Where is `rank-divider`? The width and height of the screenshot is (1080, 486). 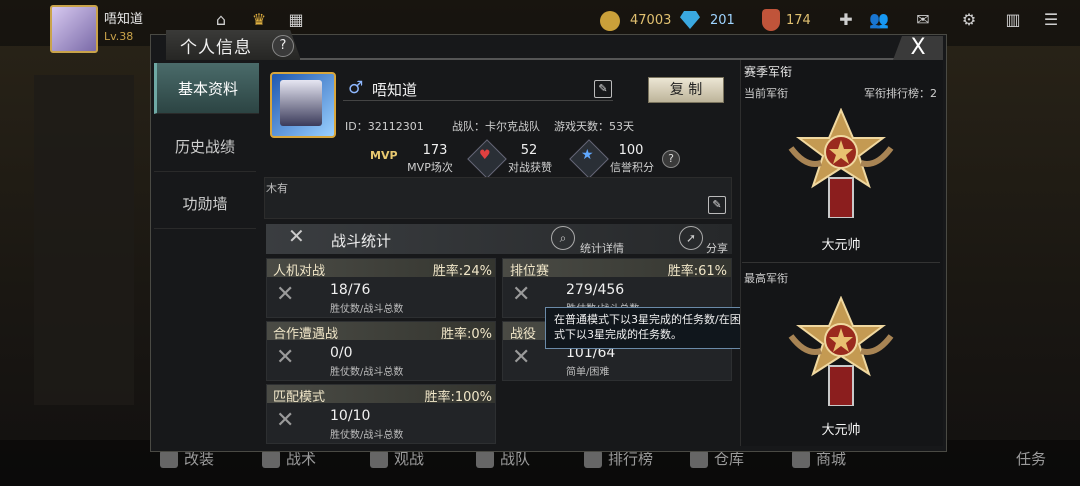
rank-divider is located at coordinates (841, 262).